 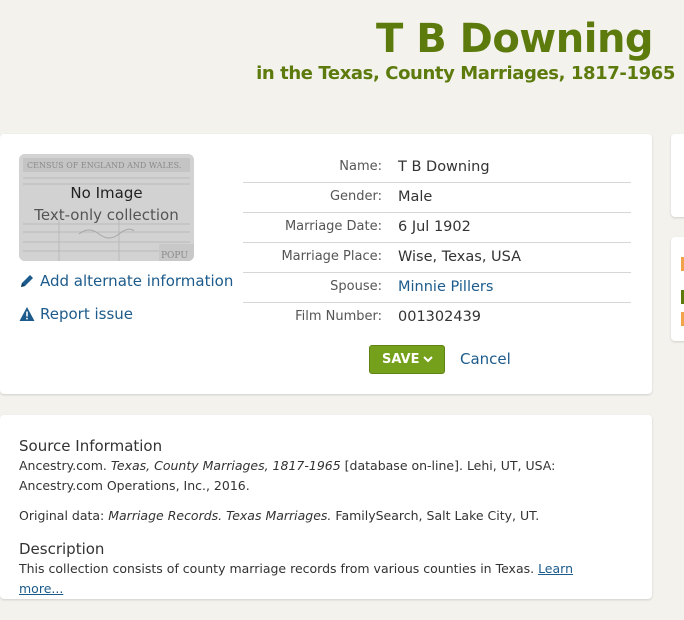 I want to click on field-row-marriage-date: Marriage Date: 6 Jul 1902, so click(x=437, y=228).